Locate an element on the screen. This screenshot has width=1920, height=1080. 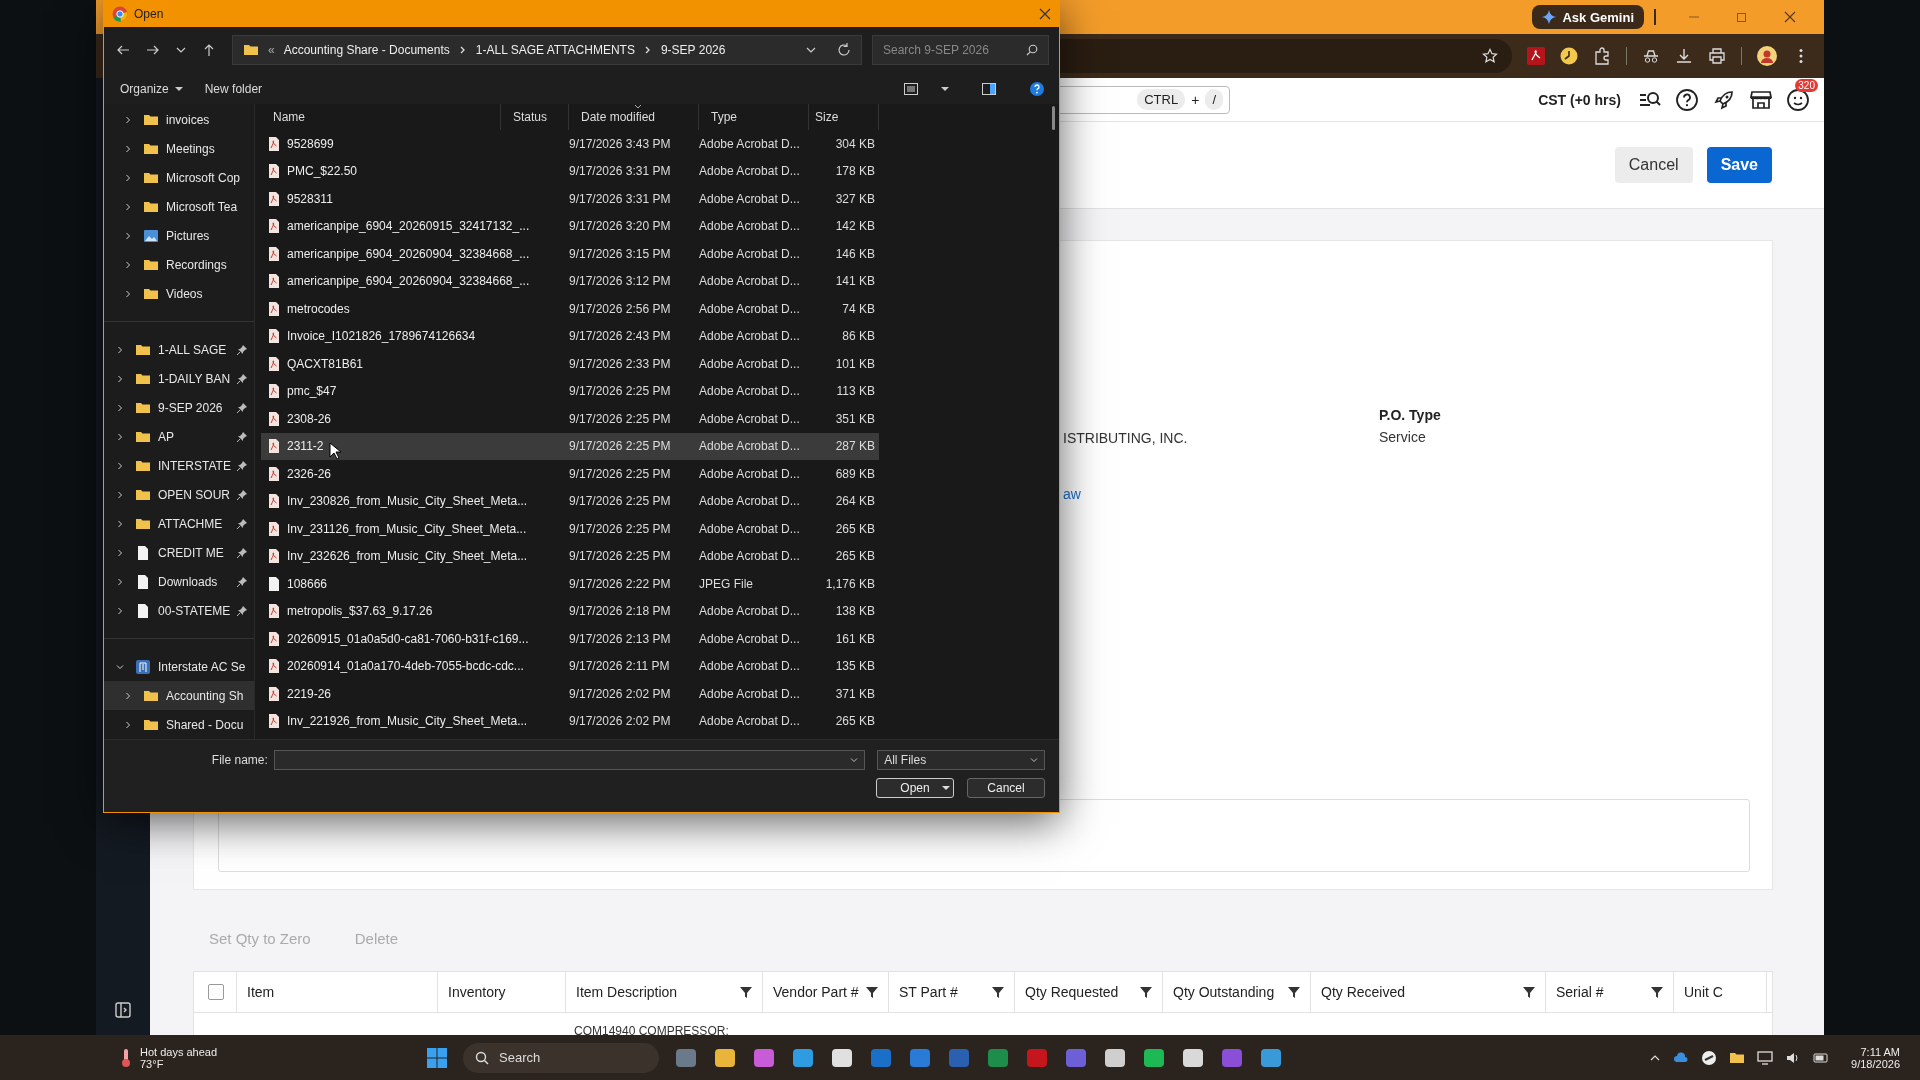
file-row: Inv_231126_from_Music_City_Sheet_Meta... 9/17/2026 2:25 PM Adobe Acrobat D... 265 KB is located at coordinates (570, 529).